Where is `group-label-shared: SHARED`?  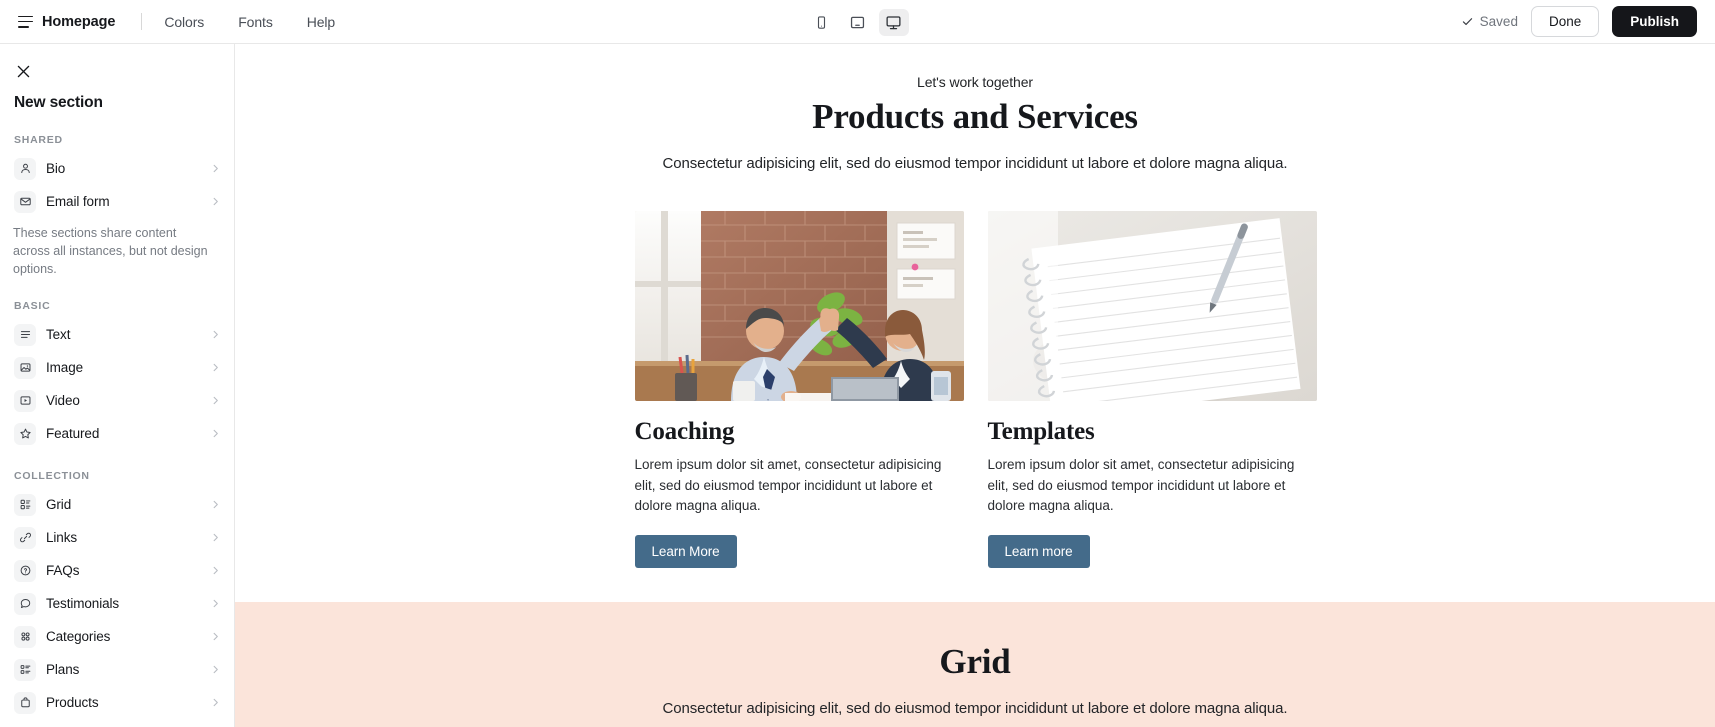 group-label-shared: SHARED is located at coordinates (38, 140).